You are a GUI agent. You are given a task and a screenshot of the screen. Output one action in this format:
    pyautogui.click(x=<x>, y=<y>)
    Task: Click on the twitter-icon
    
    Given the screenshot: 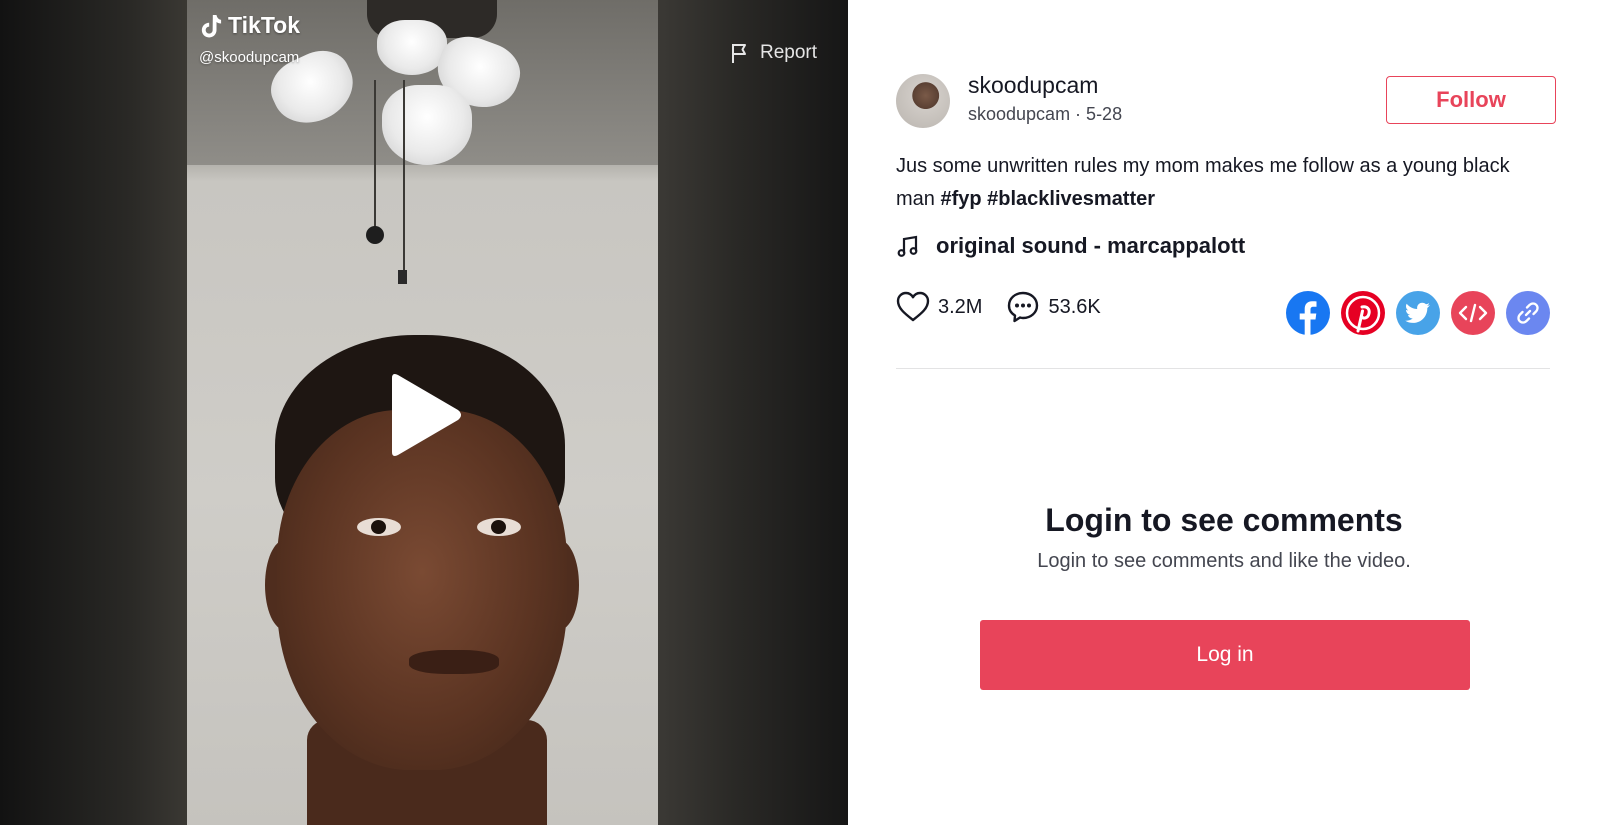 What is the action you would take?
    pyautogui.click(x=1418, y=313)
    